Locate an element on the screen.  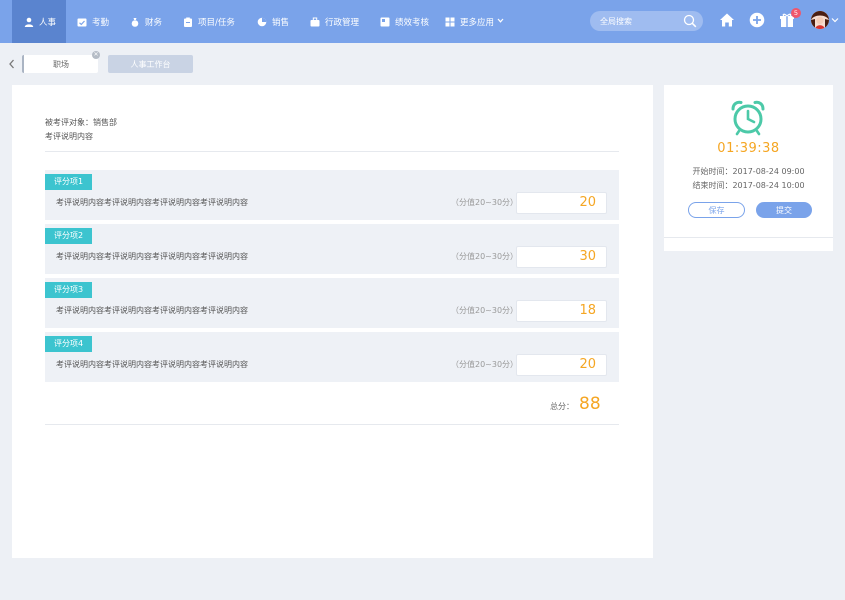
nav-item-label: 销售 is located at coordinates (281, 22).